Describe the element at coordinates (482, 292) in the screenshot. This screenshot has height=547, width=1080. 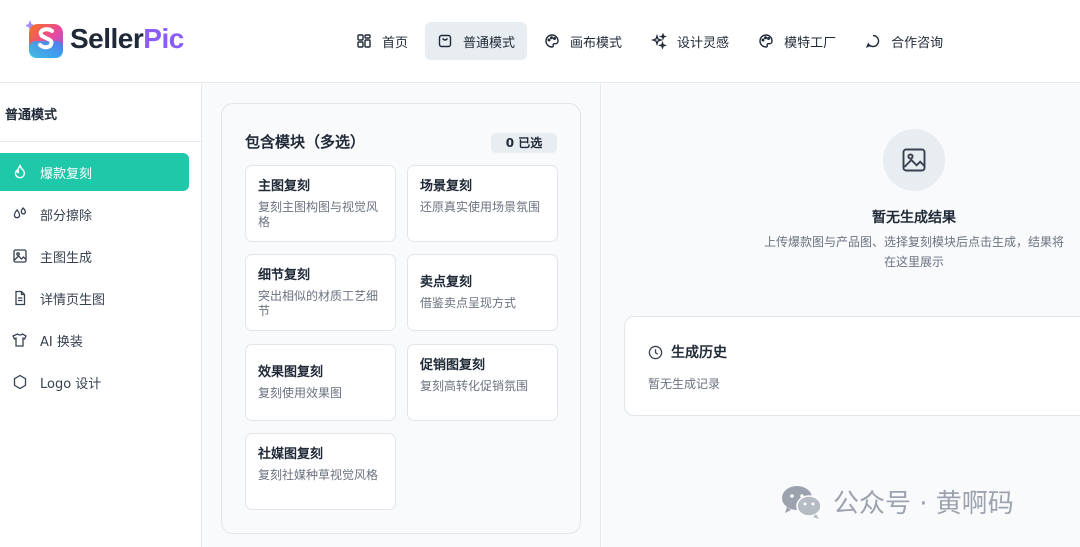
I see `module-option: 卖点复刻 借鉴卖点呈现方式` at that location.